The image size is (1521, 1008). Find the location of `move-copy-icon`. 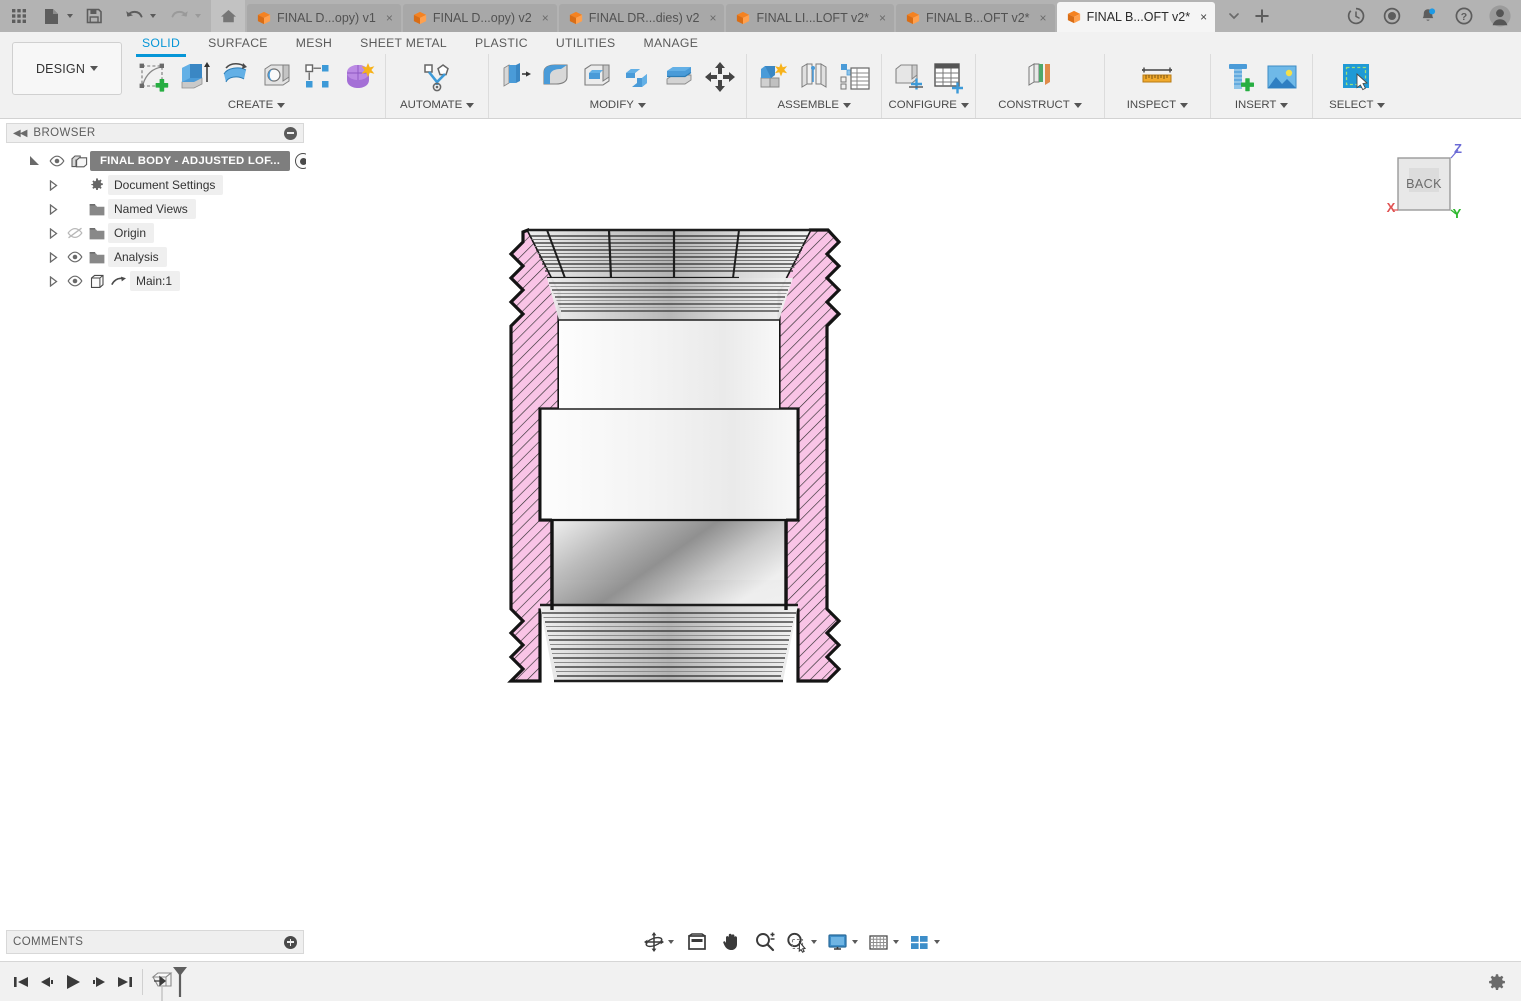

move-copy-icon is located at coordinates (720, 77).